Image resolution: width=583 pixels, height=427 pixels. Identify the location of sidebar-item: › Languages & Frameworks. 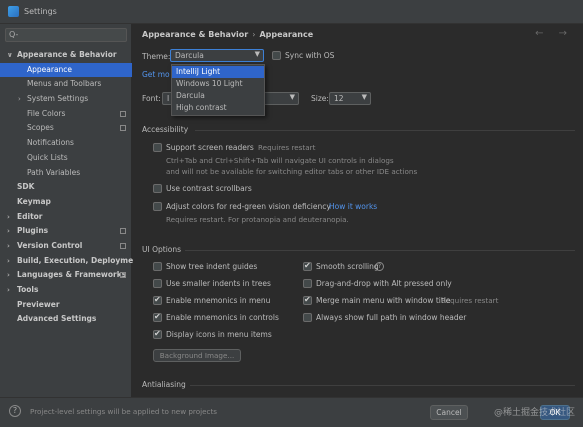
(66, 275).